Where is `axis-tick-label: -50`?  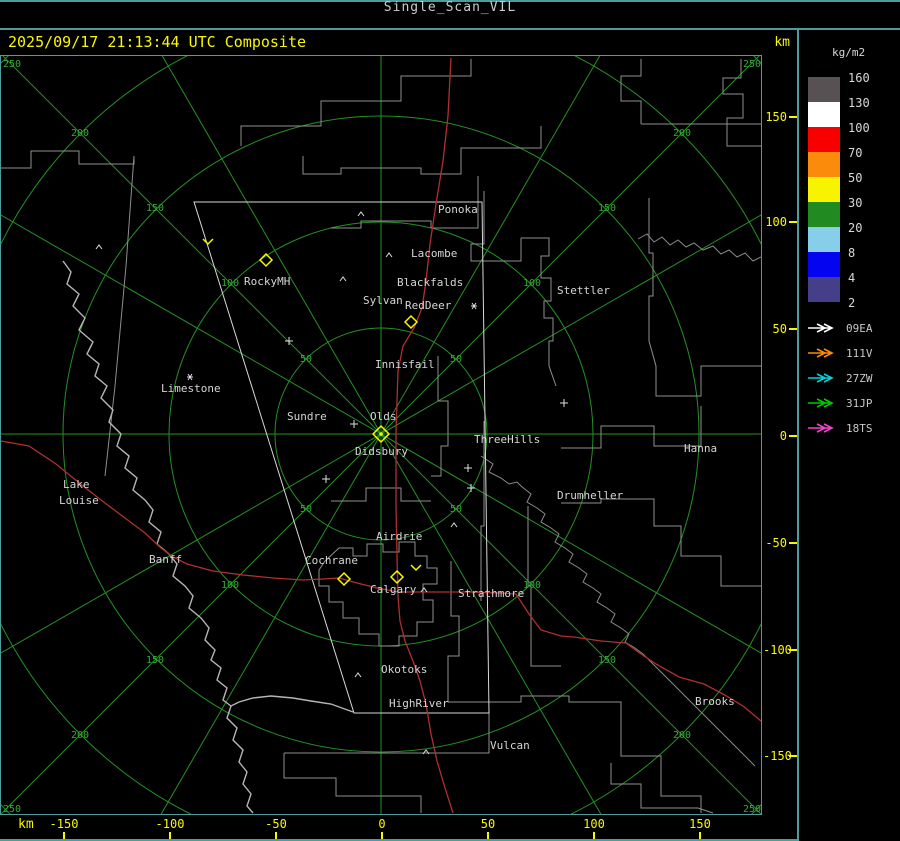 axis-tick-label: -50 is located at coordinates (276, 824).